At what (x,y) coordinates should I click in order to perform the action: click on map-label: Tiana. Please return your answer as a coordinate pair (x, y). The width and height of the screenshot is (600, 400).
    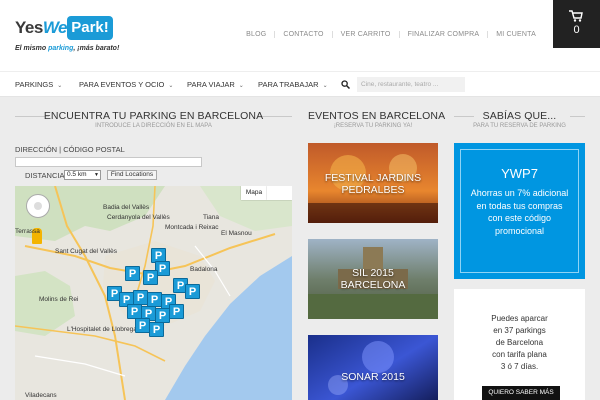
    Looking at the image, I should click on (211, 217).